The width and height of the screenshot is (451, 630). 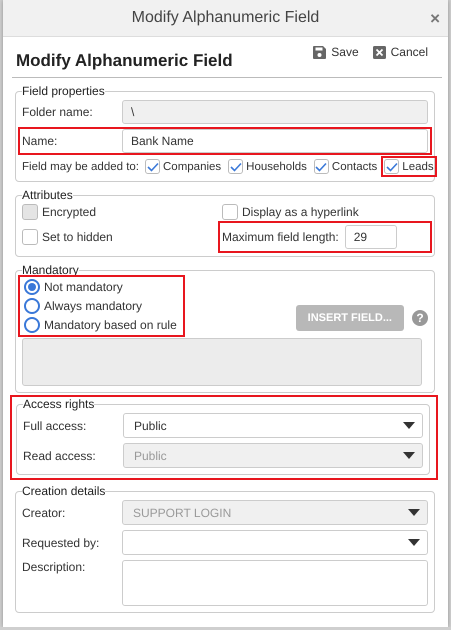 I want to click on section-title: Mandatory, so click(x=50, y=270).